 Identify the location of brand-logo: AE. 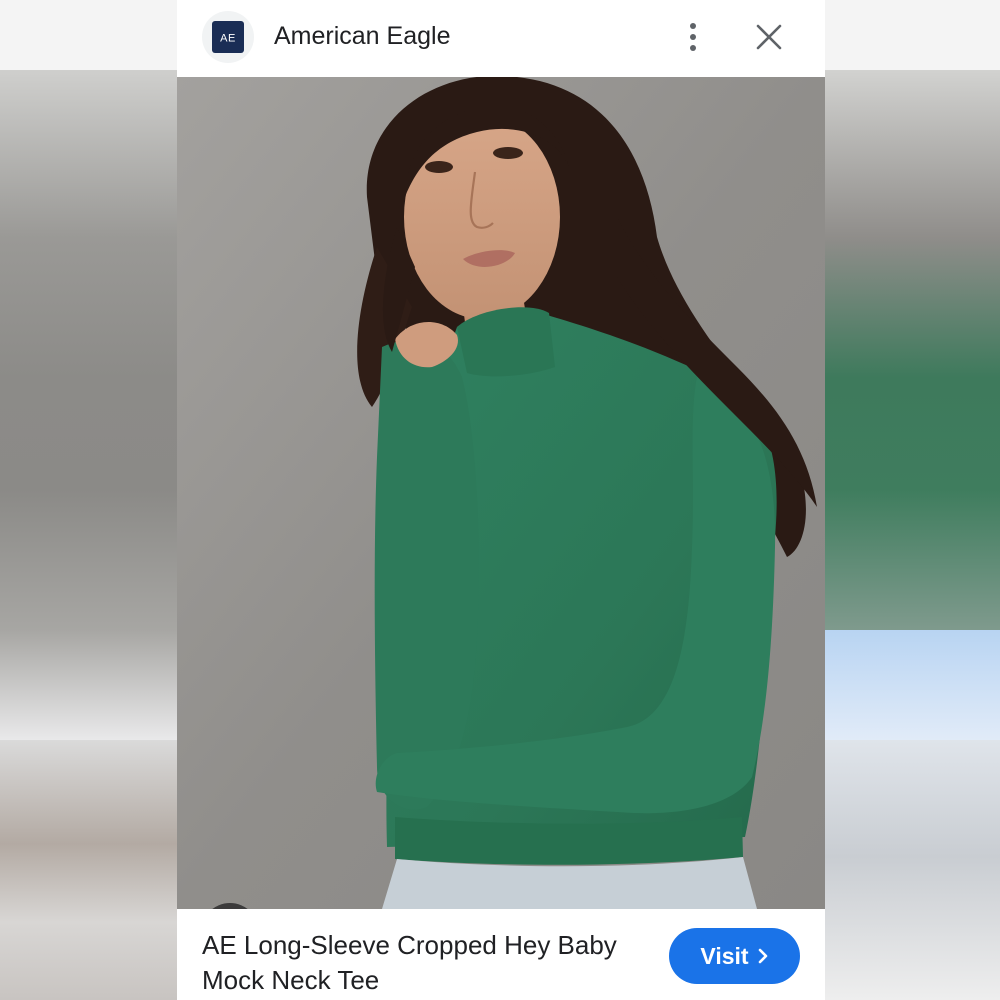
(228, 37).